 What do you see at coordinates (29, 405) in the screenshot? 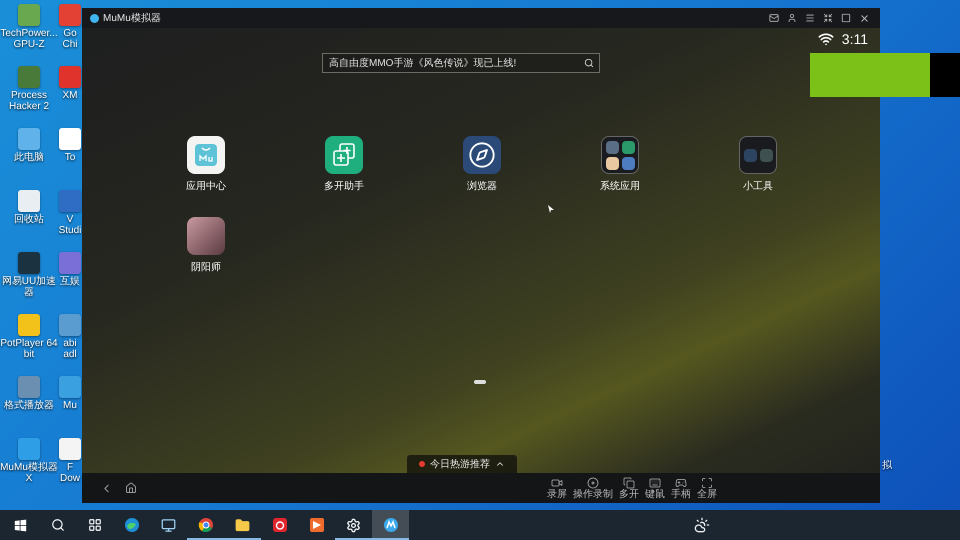
I see `desktop-shortcut-label: 格式播放器` at bounding box center [29, 405].